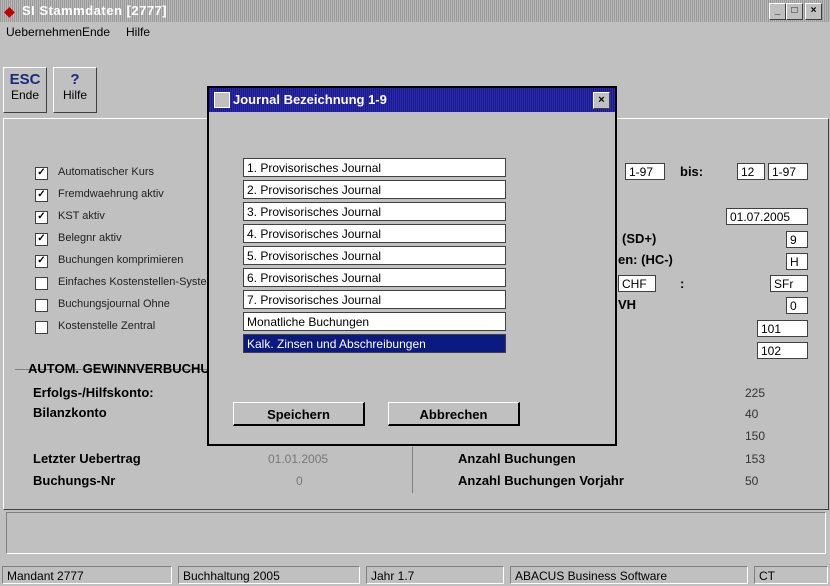  Describe the element at coordinates (44, 32) in the screenshot. I see `menu-uebernehmen: Uebernehmen` at that location.